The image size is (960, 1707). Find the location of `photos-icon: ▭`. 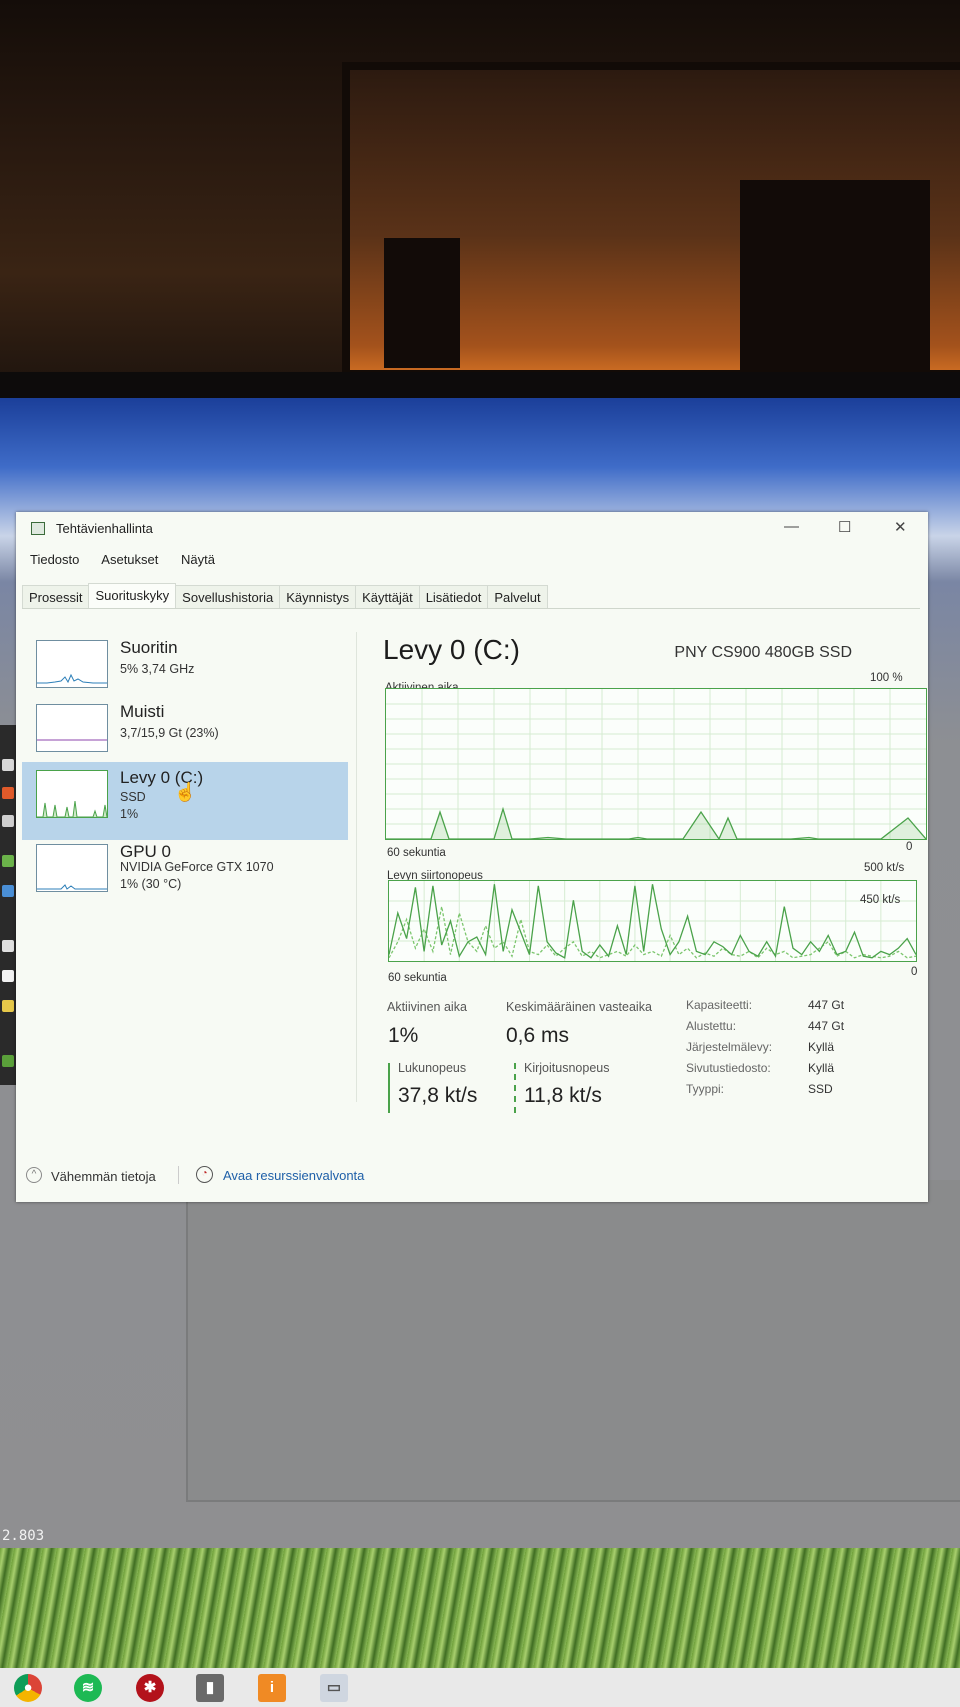

photos-icon: ▭ is located at coordinates (334, 1688).